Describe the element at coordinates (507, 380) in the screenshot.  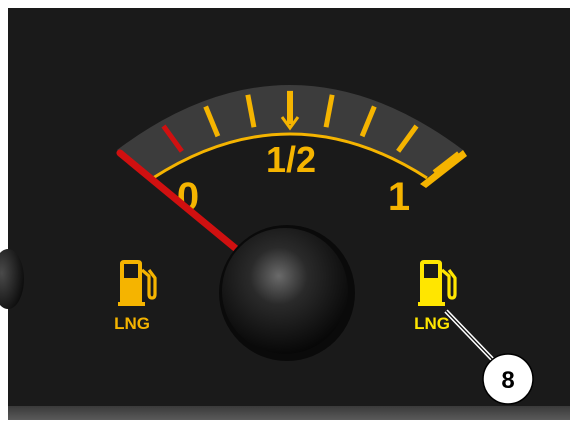
I see `callout-number: 8` at that location.